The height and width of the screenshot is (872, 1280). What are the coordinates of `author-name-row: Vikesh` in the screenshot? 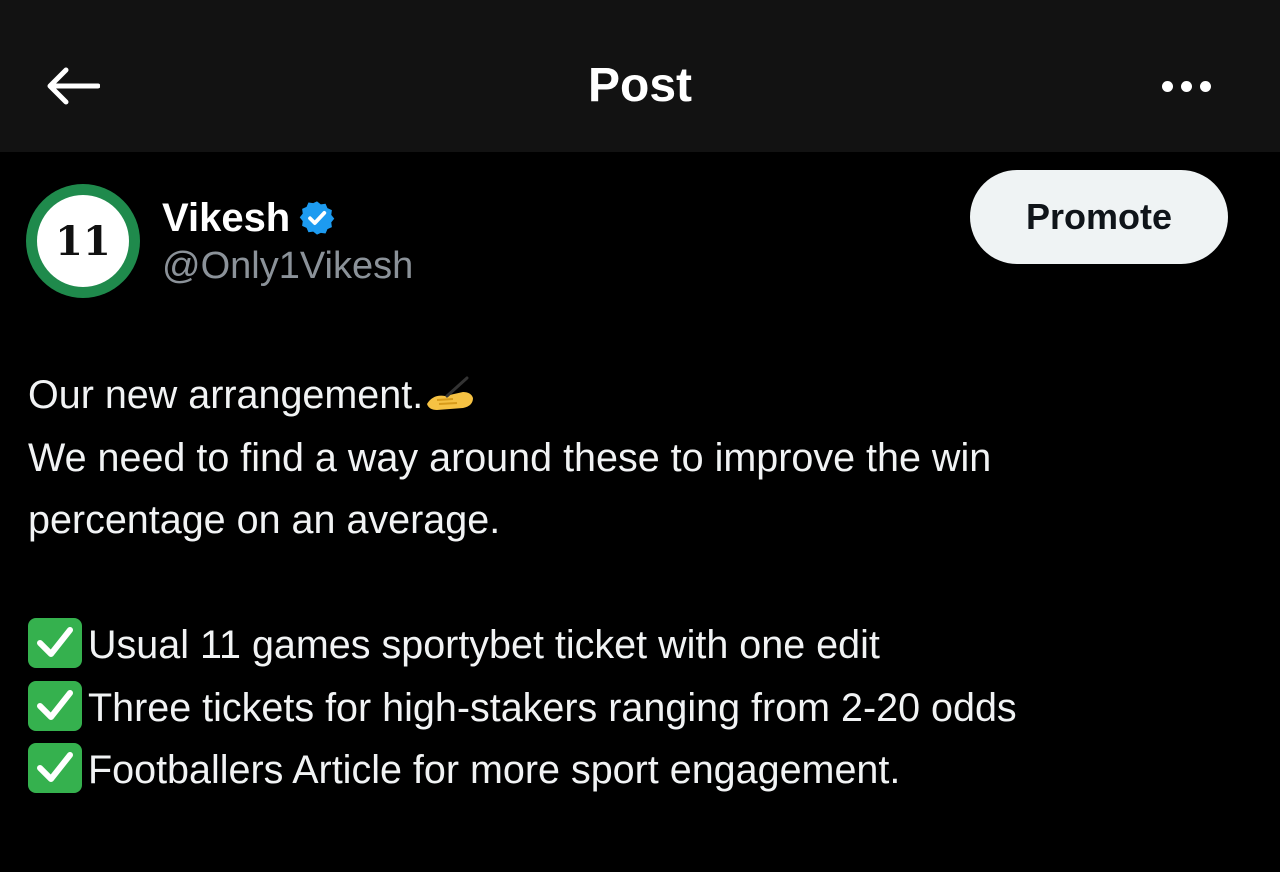 It's located at (249, 218).